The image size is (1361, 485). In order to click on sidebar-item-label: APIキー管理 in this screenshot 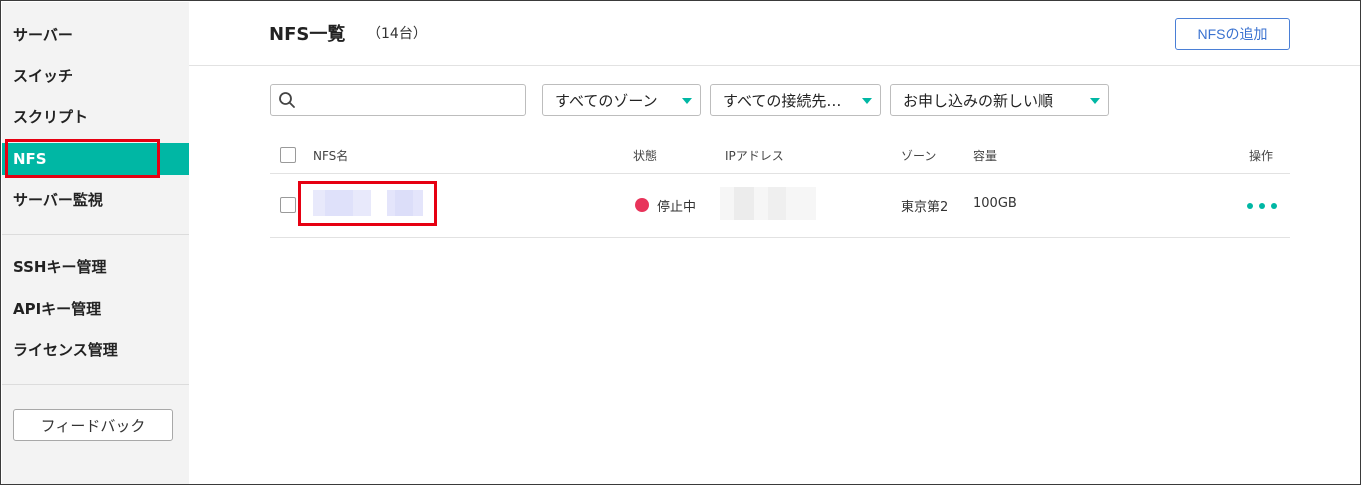, I will do `click(57, 308)`.